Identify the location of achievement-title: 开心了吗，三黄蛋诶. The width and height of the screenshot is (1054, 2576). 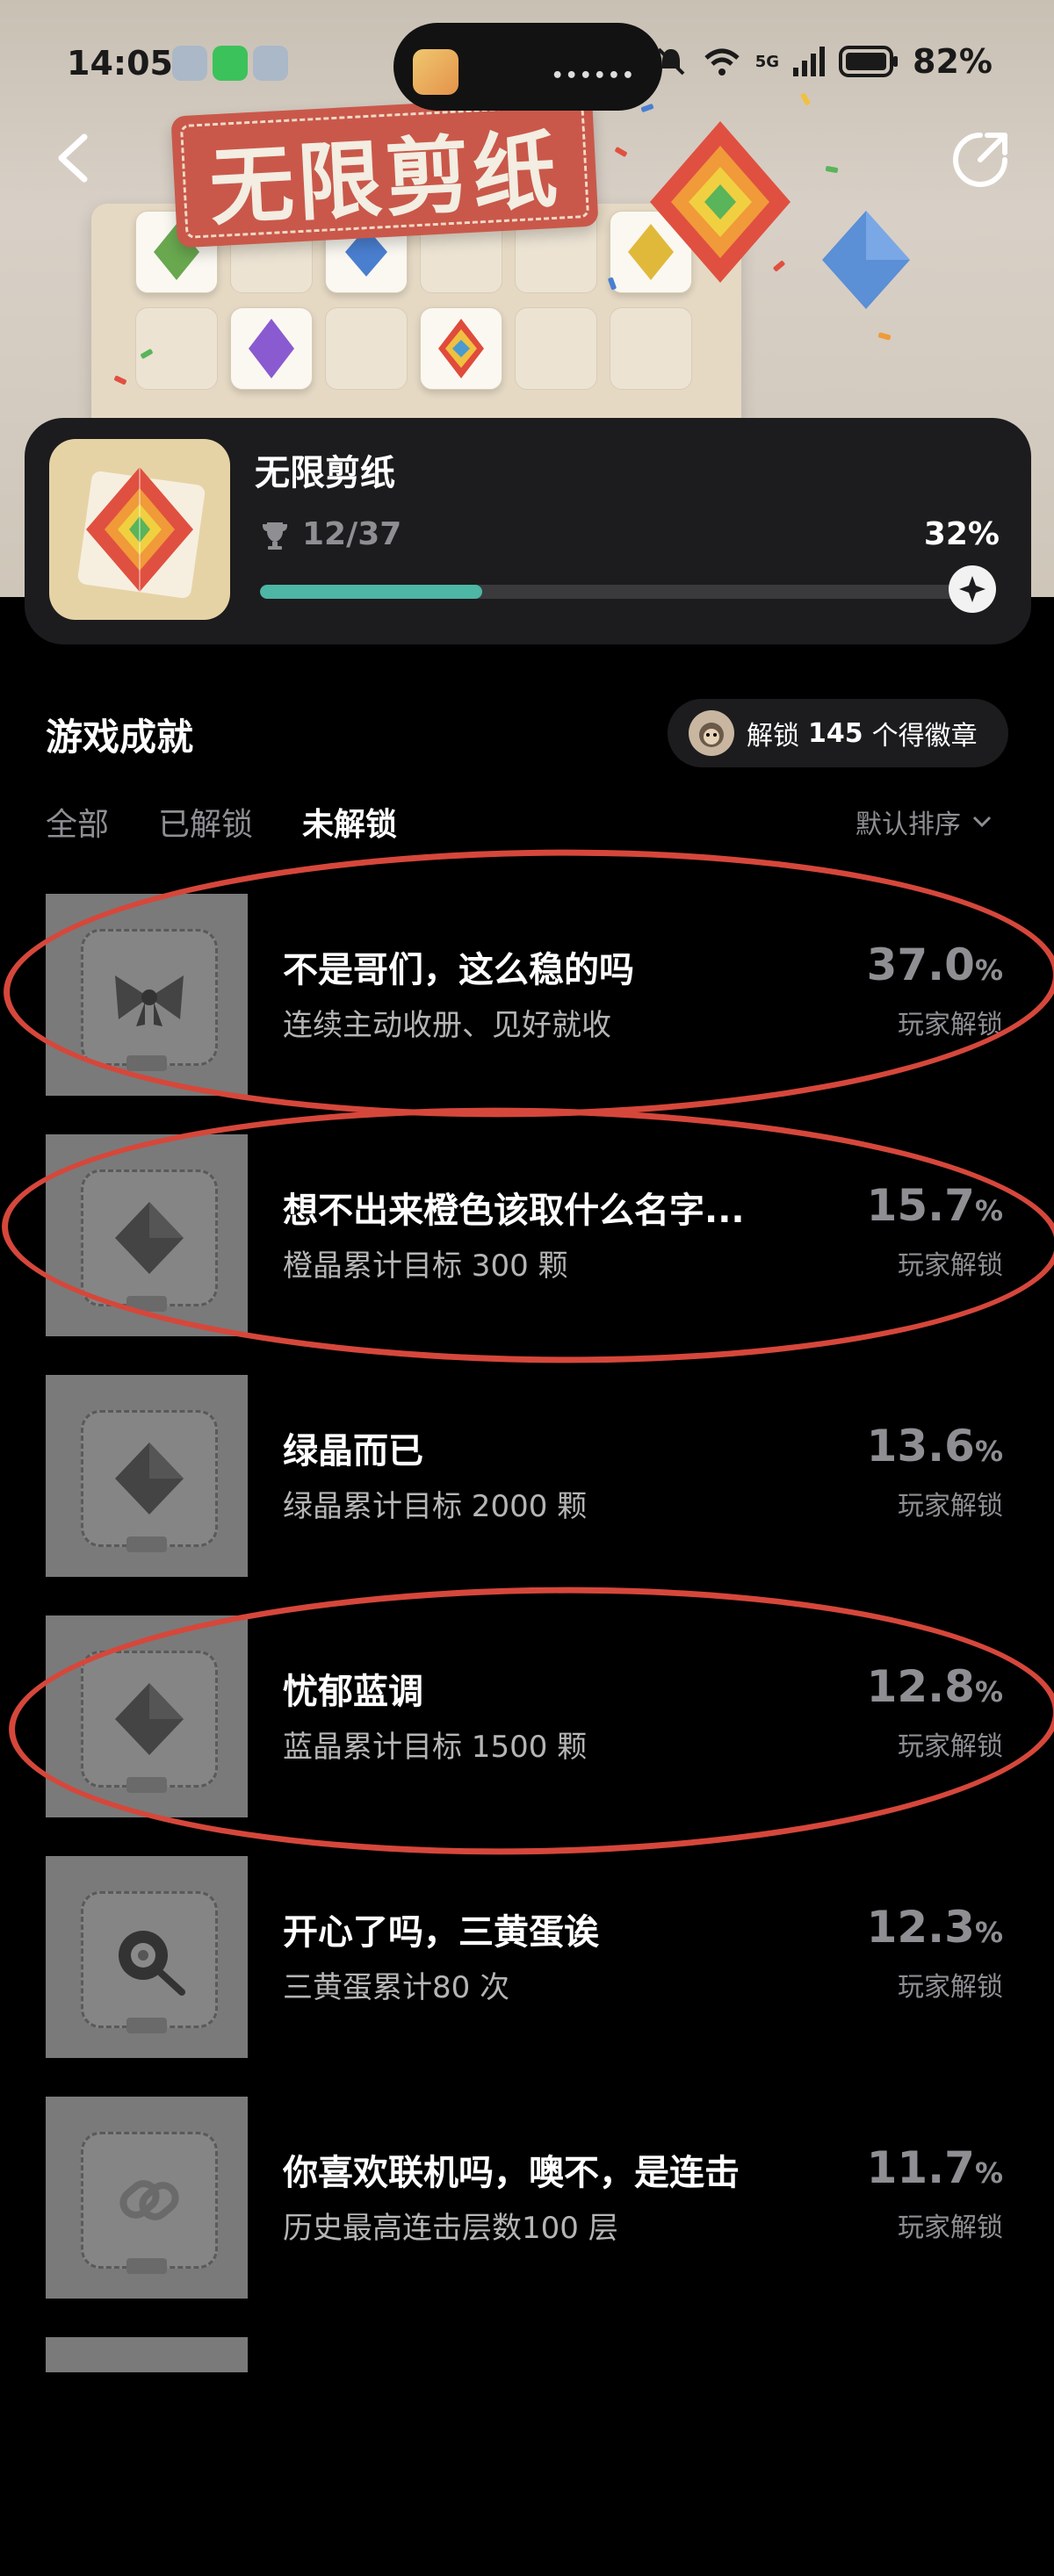
(441, 1932).